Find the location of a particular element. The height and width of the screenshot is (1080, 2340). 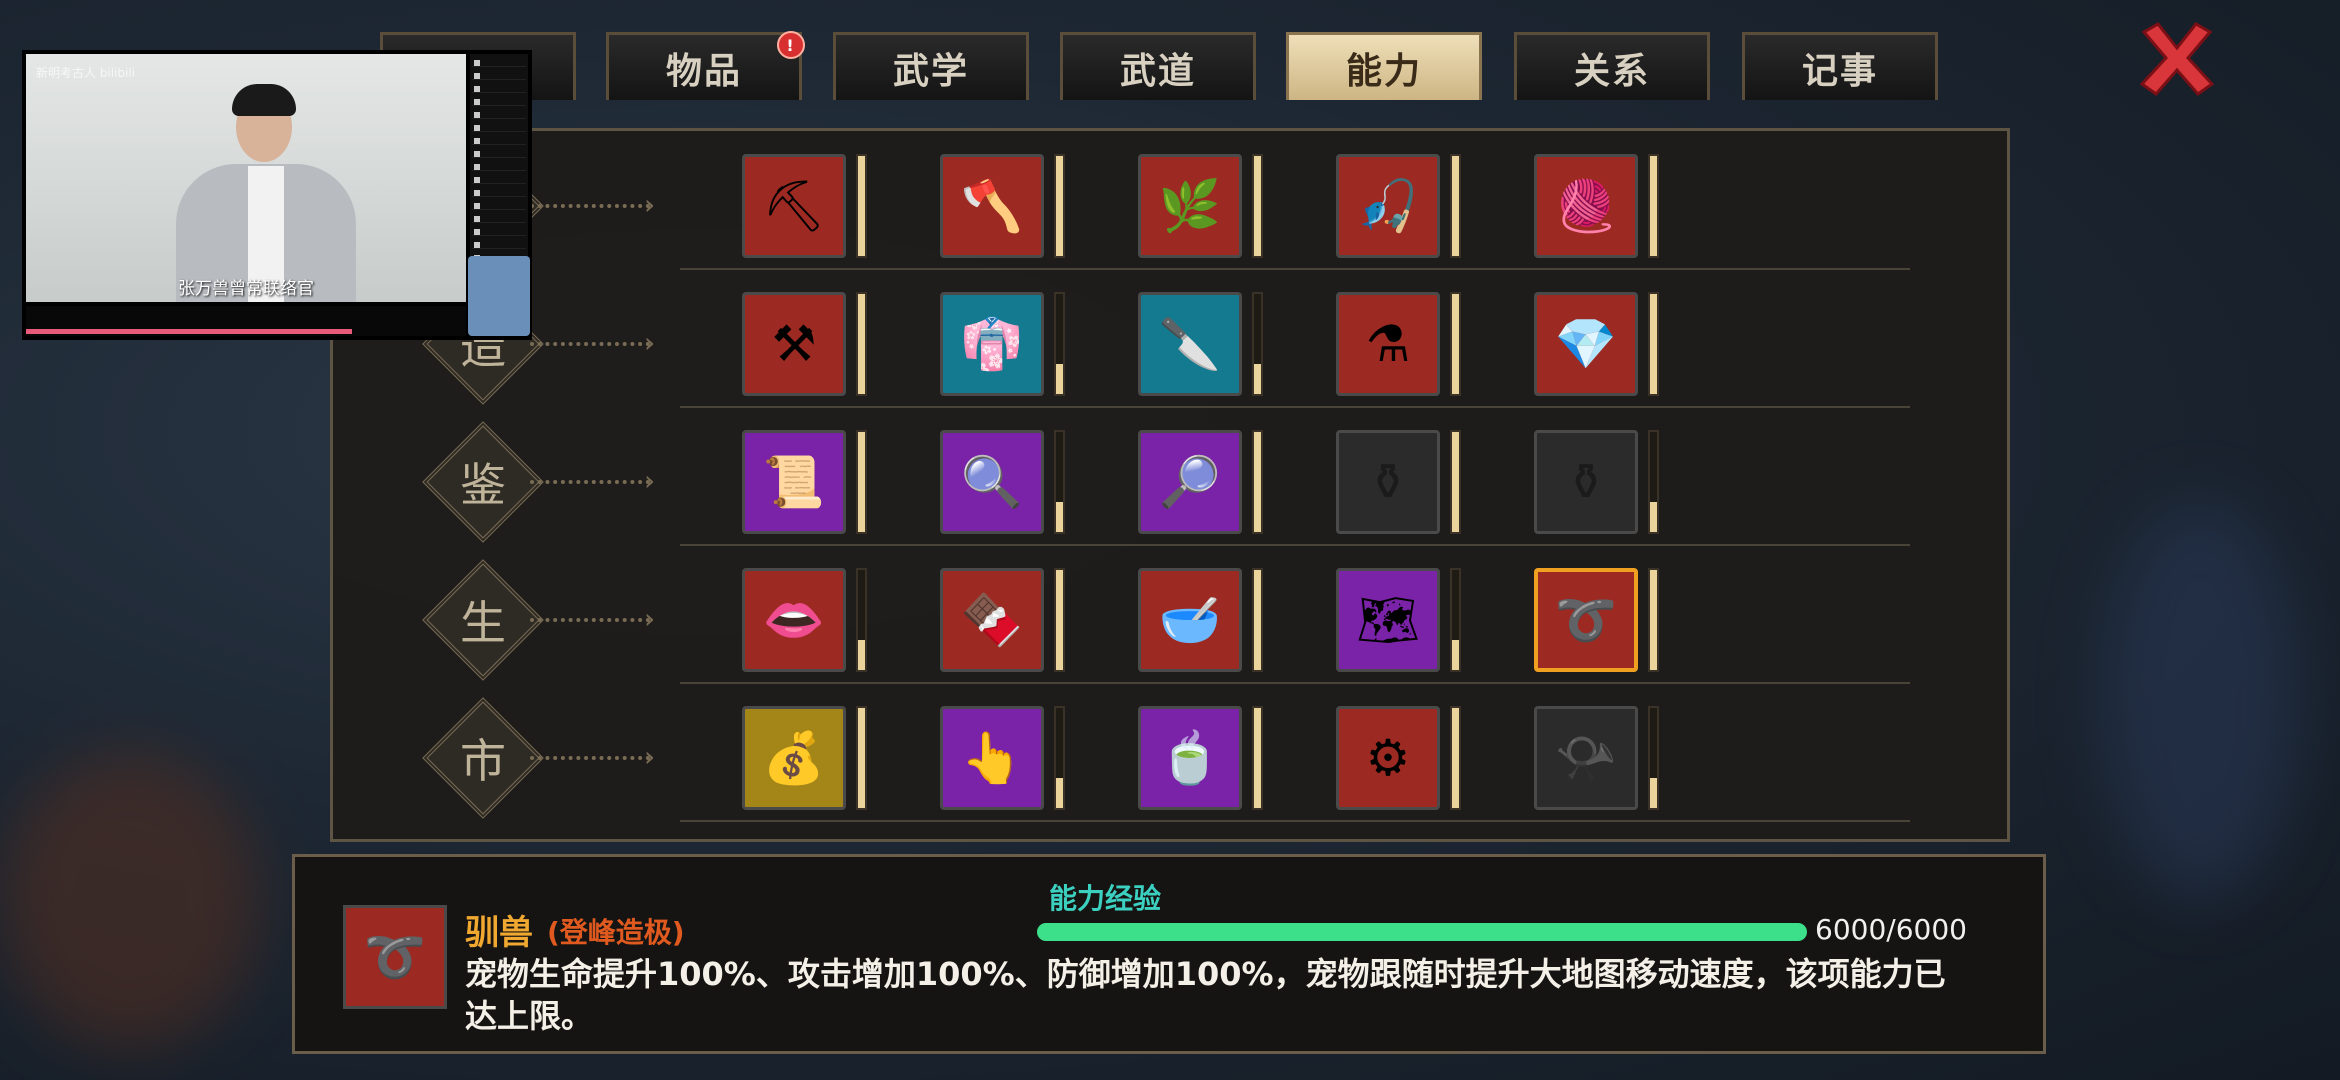

tailoring-icon: 👘 is located at coordinates (992, 344).